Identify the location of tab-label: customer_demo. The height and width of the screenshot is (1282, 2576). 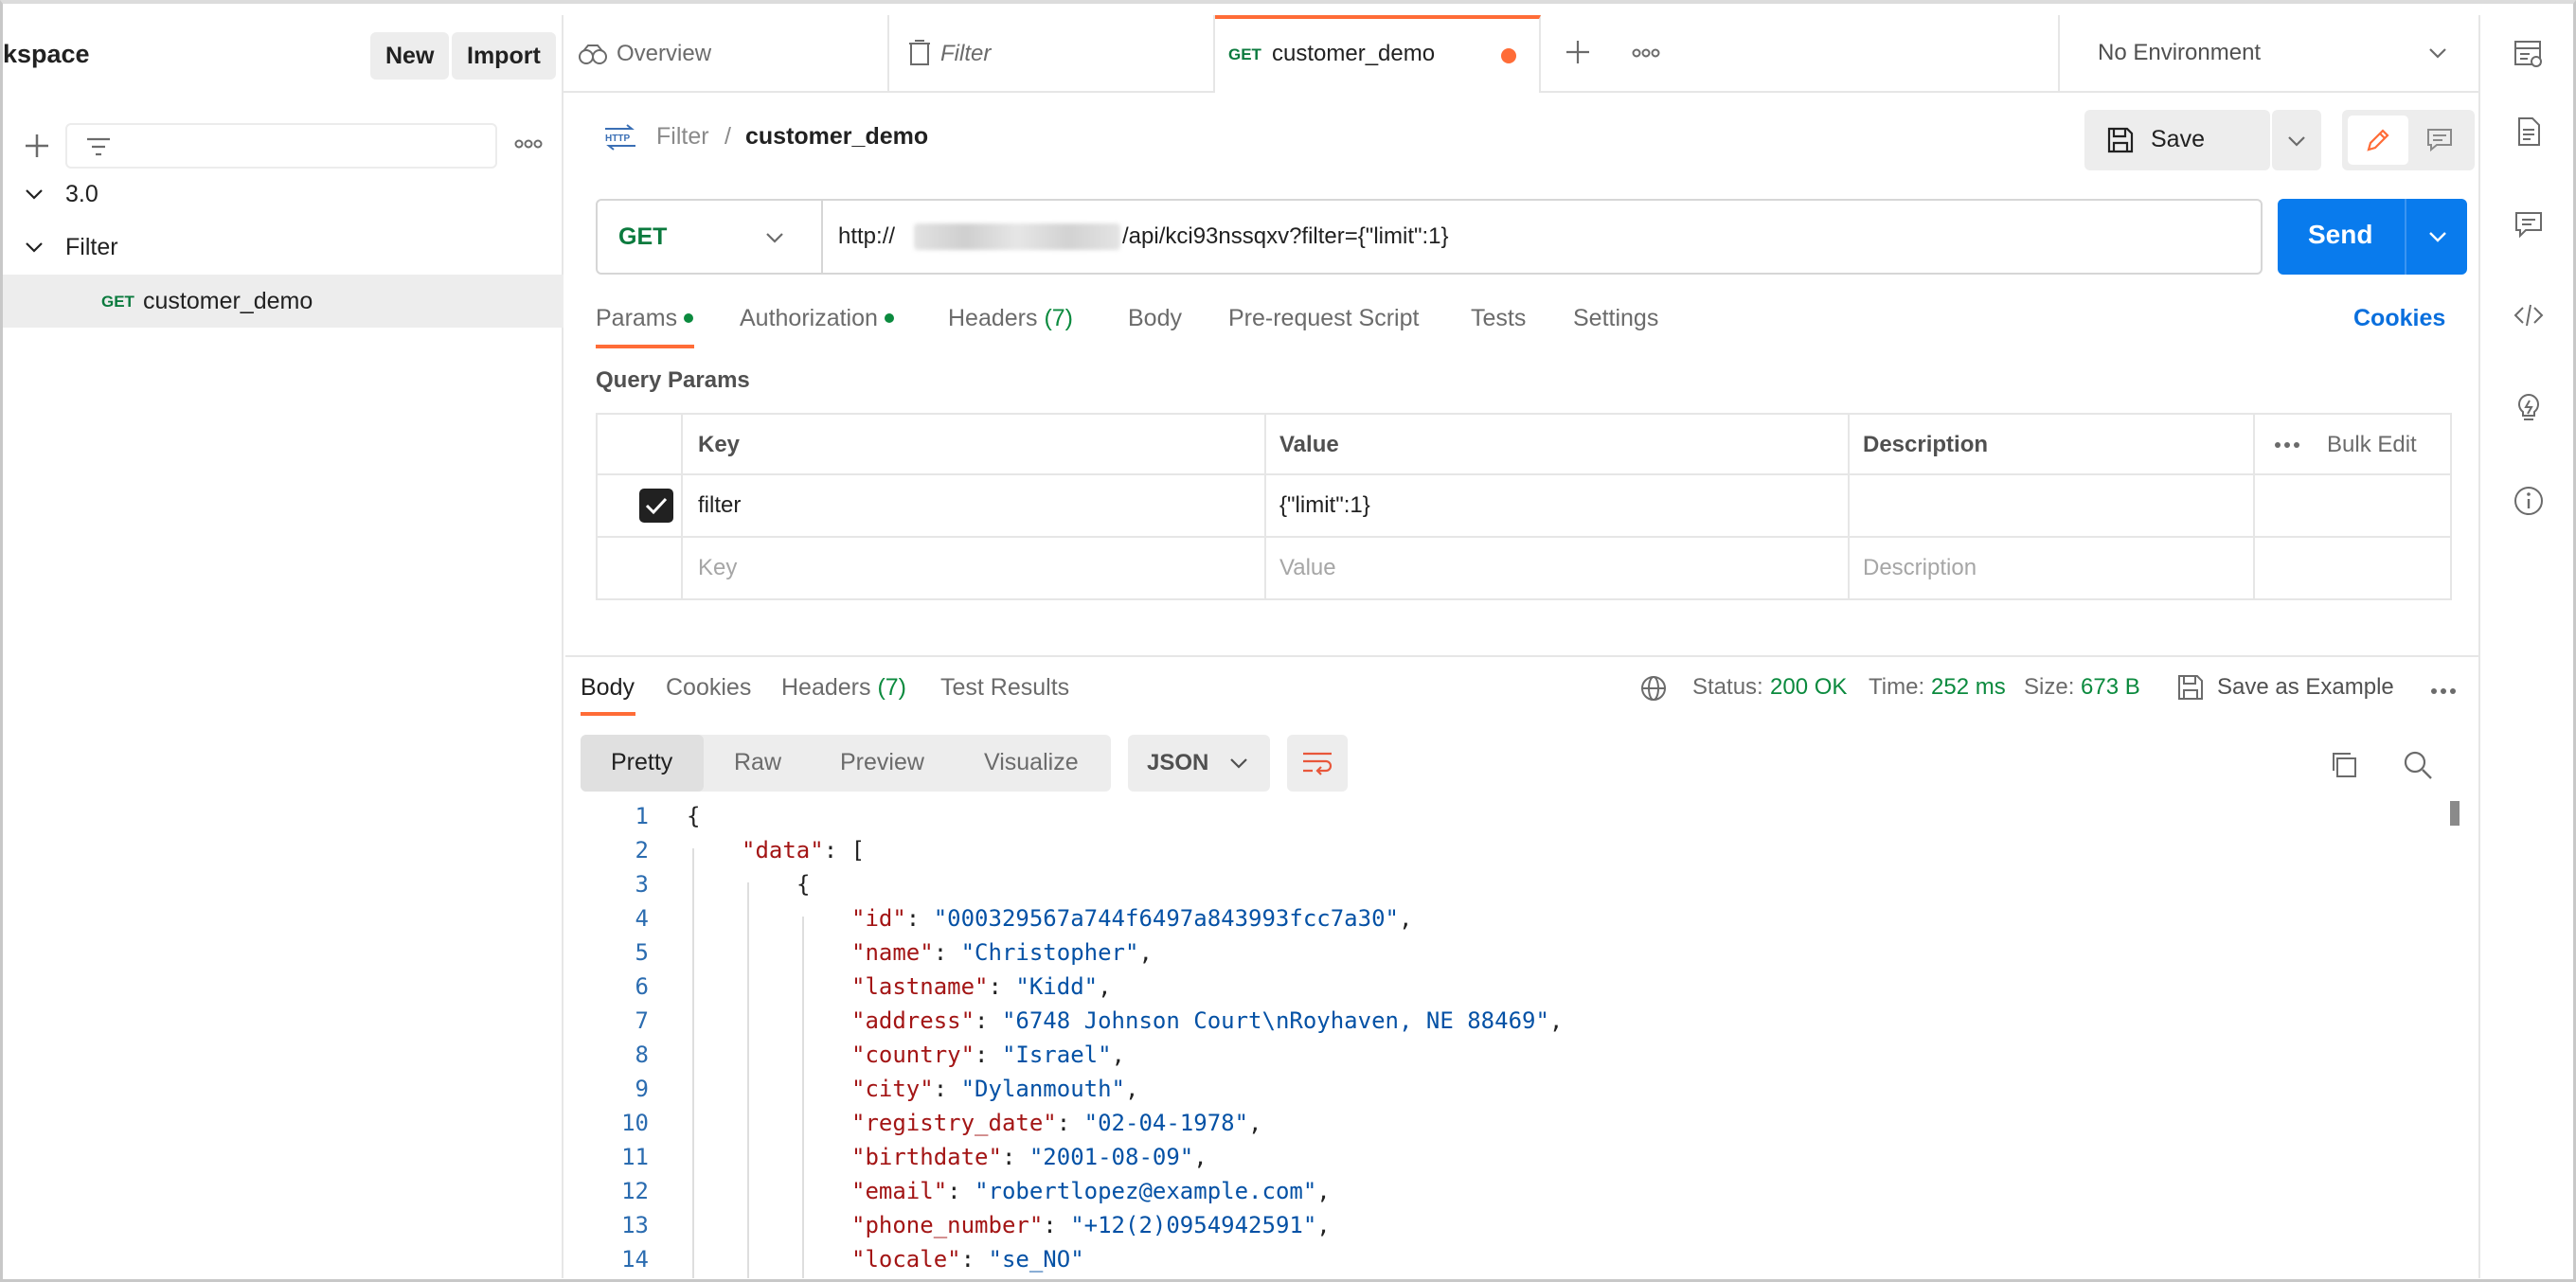
(1354, 54).